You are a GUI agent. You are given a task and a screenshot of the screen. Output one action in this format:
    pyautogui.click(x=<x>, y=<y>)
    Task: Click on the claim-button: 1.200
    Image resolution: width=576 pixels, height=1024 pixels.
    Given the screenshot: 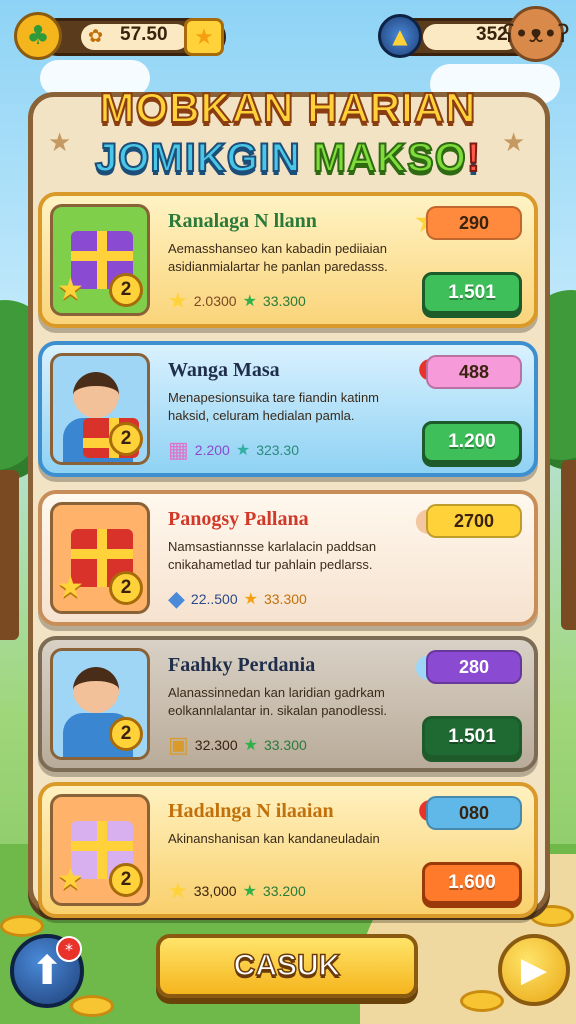 What is the action you would take?
    pyautogui.click(x=472, y=442)
    